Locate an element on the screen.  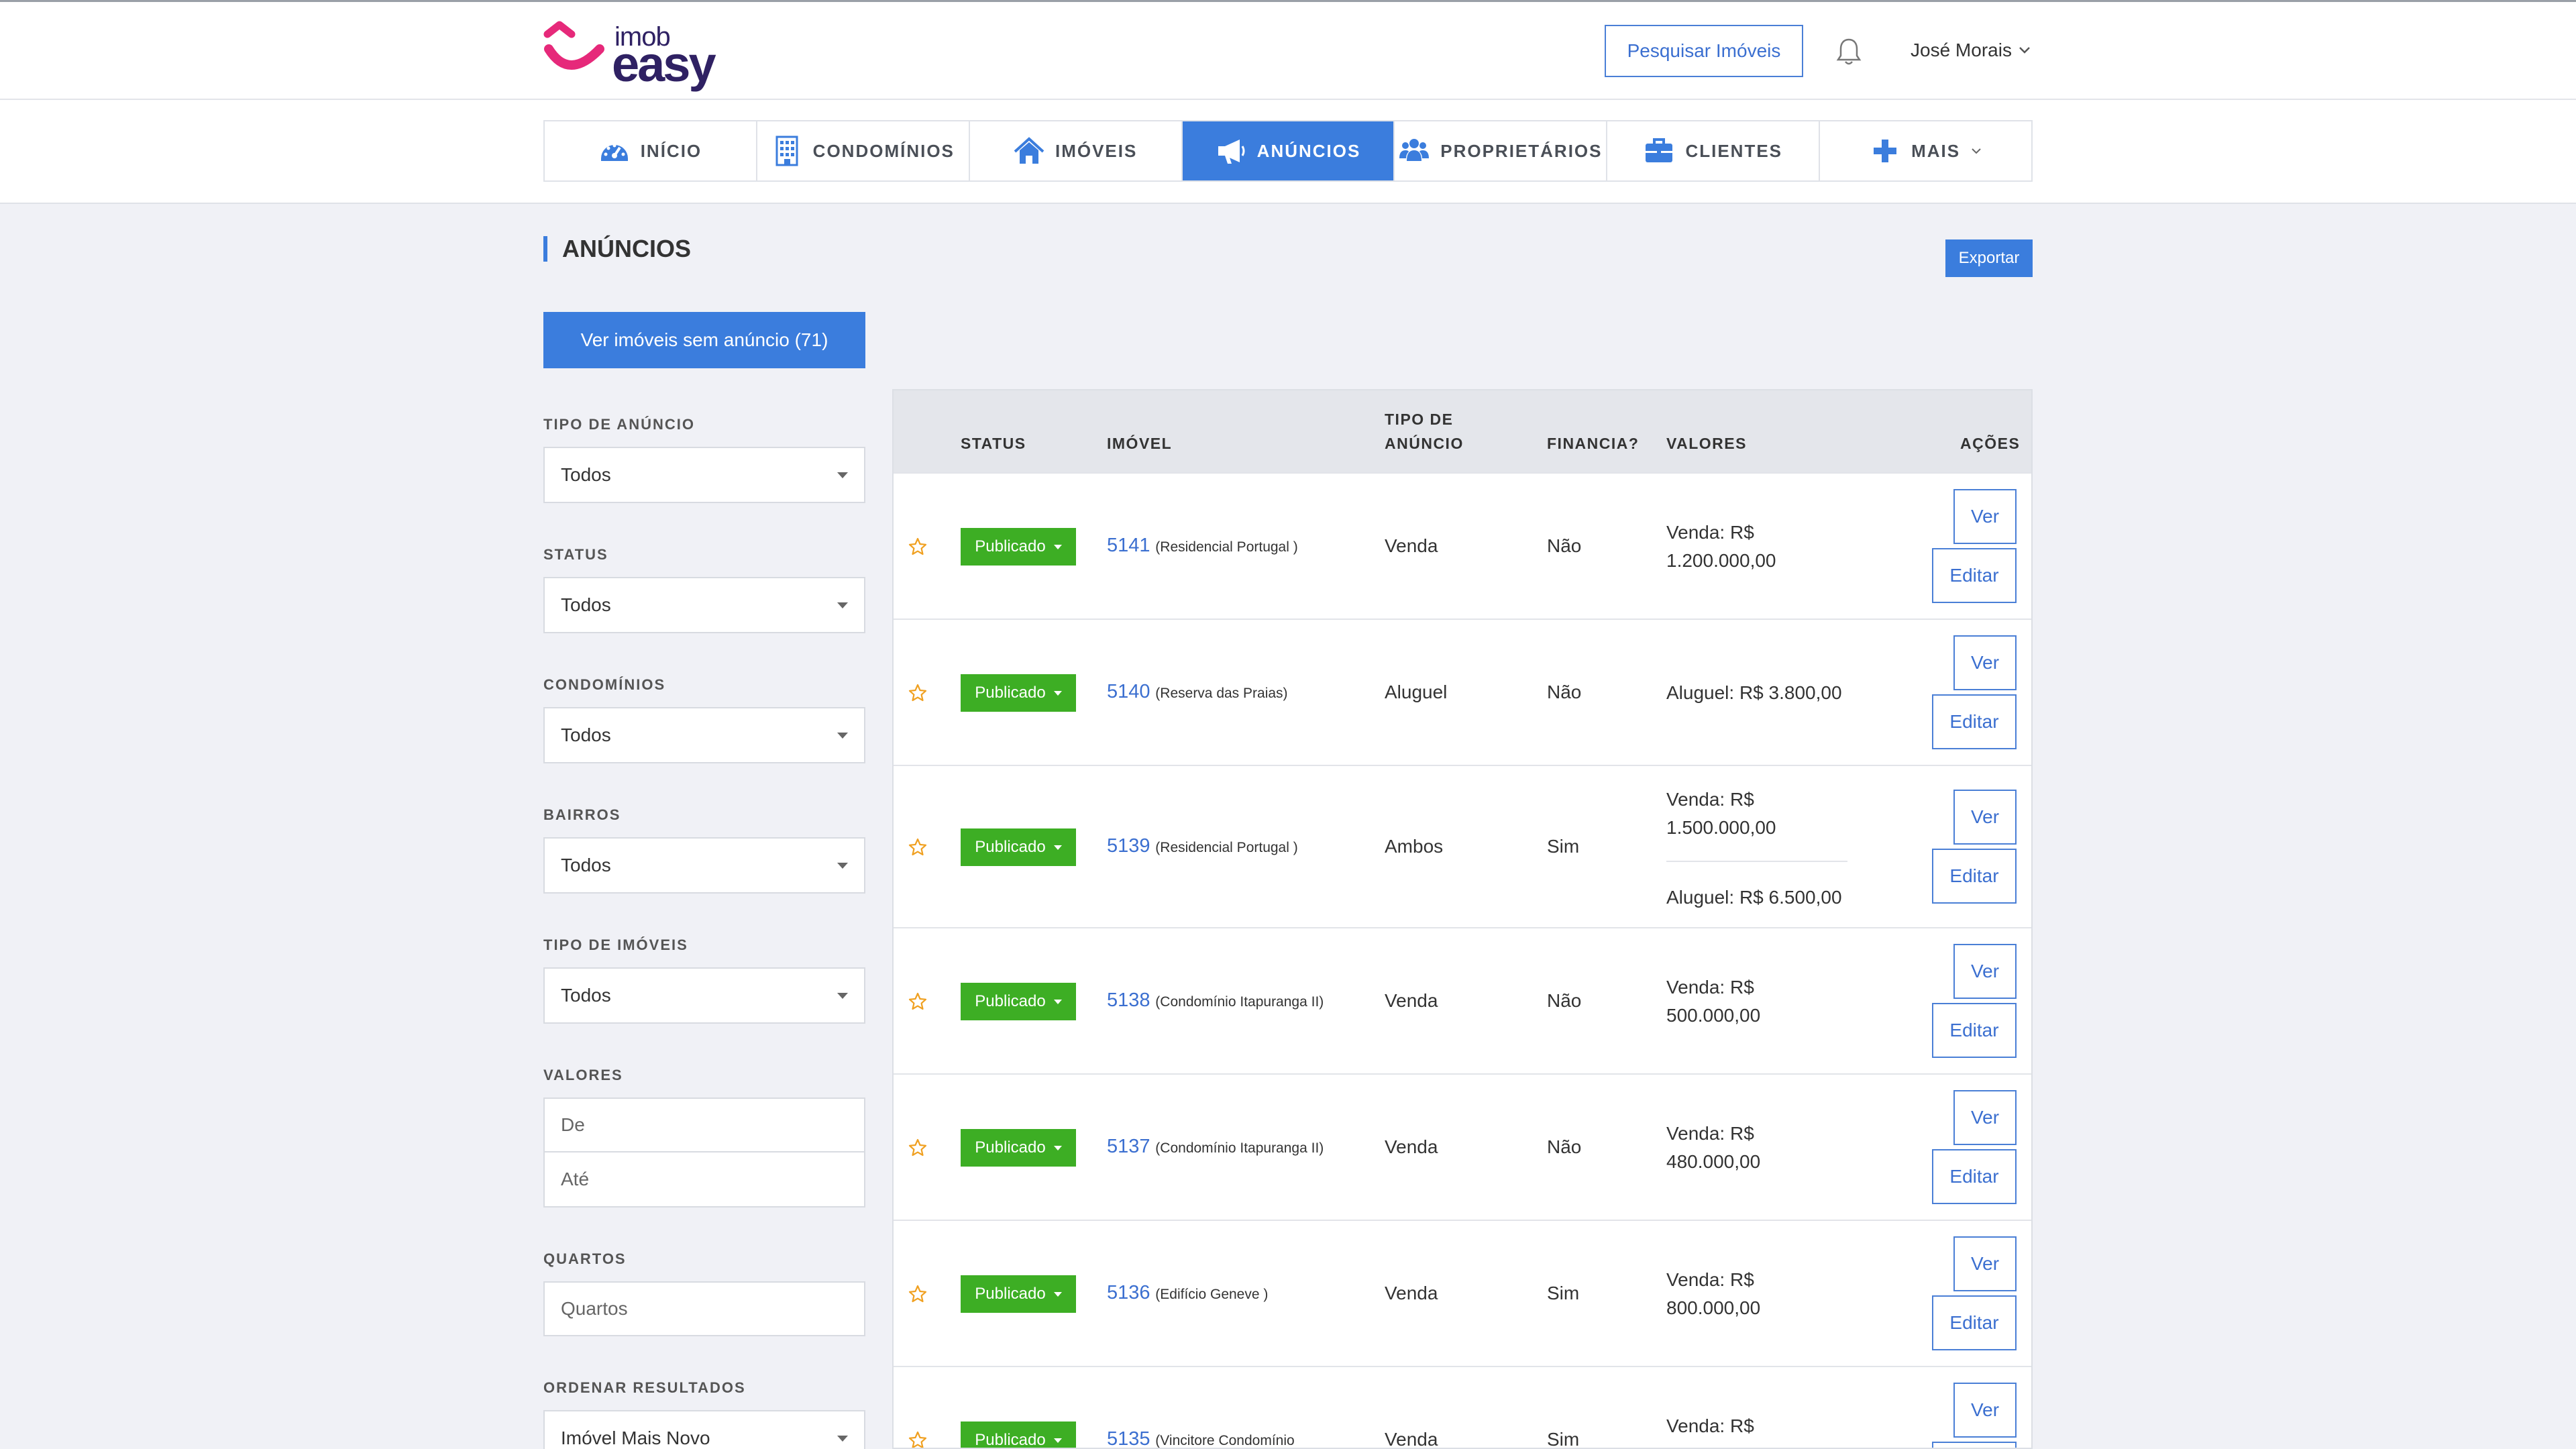
imovel-code-link: 5138 is located at coordinates (1128, 1000).